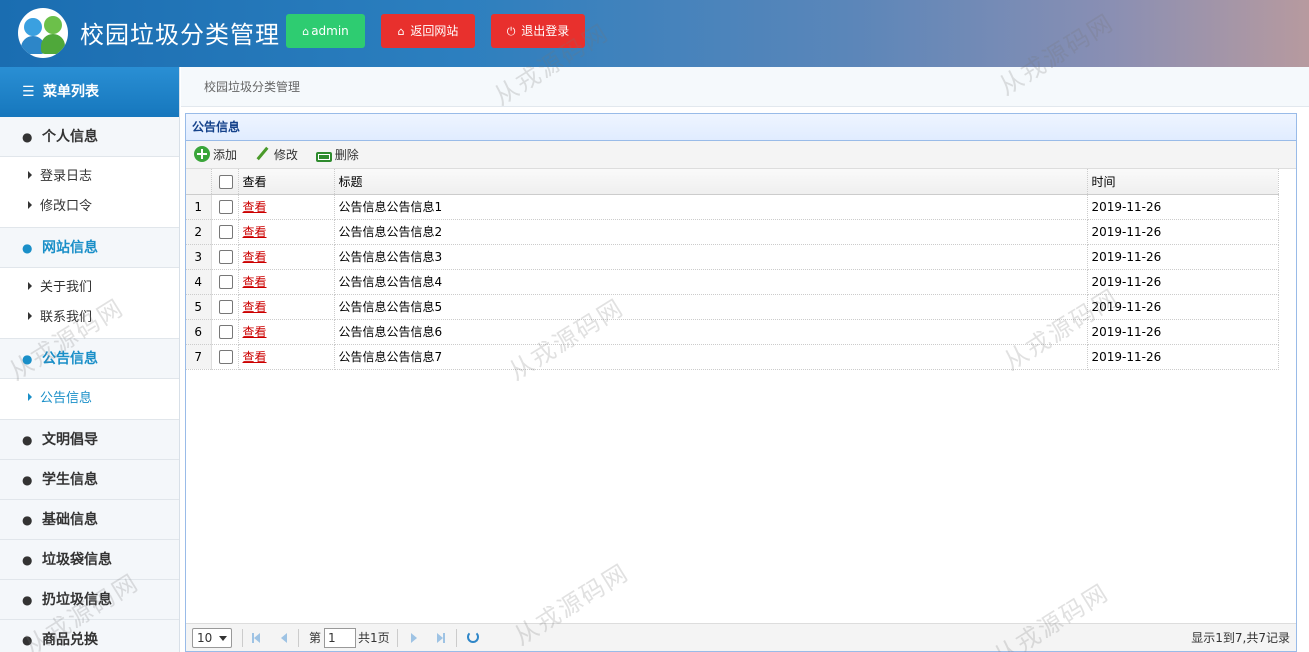 The height and width of the screenshot is (652, 1309). I want to click on sidebar-item-notice: 公告信息, so click(89, 399).